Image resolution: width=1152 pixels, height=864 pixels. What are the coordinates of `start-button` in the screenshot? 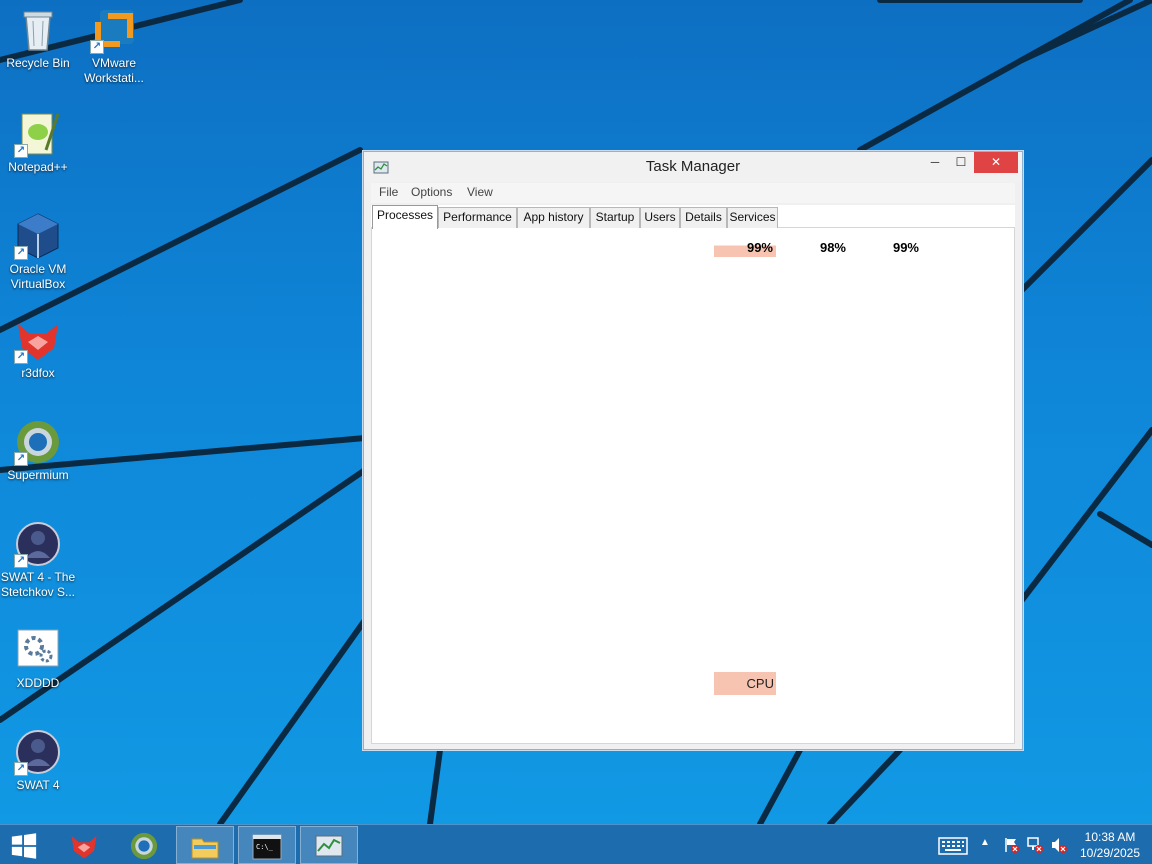 It's located at (24, 845).